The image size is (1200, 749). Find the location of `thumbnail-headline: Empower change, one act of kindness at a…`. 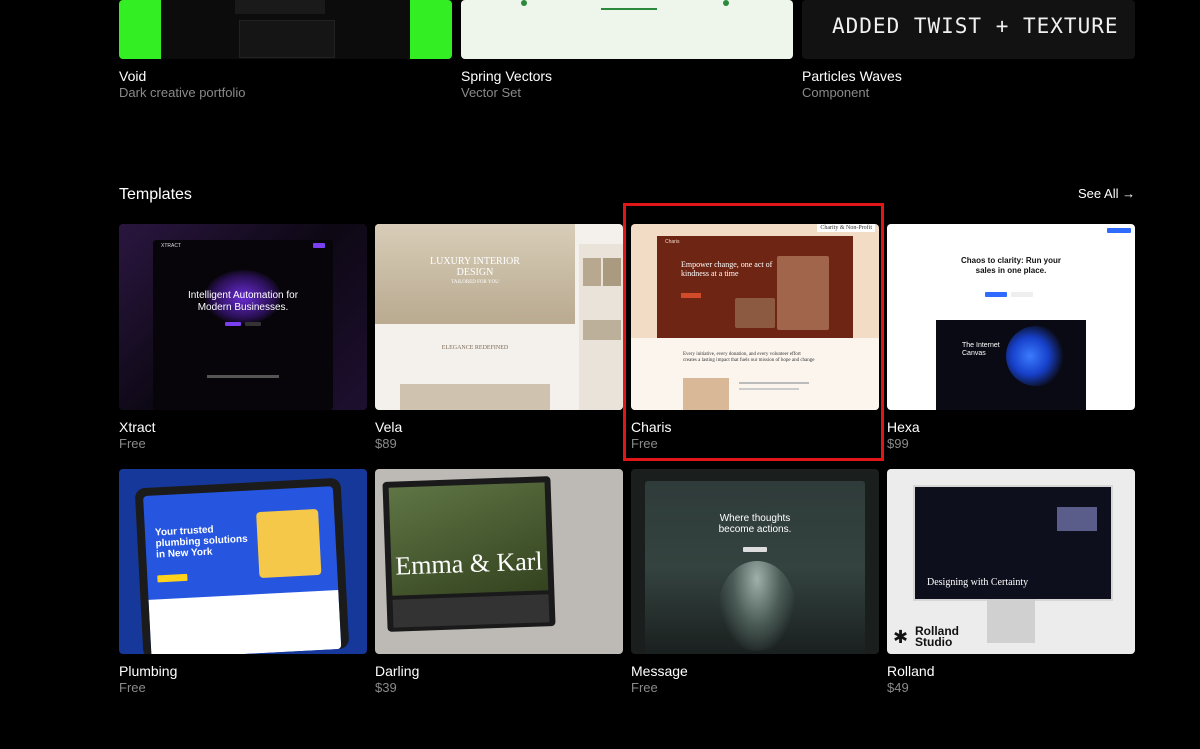

thumbnail-headline: Empower change, one act of kindness at a… is located at coordinates (727, 269).